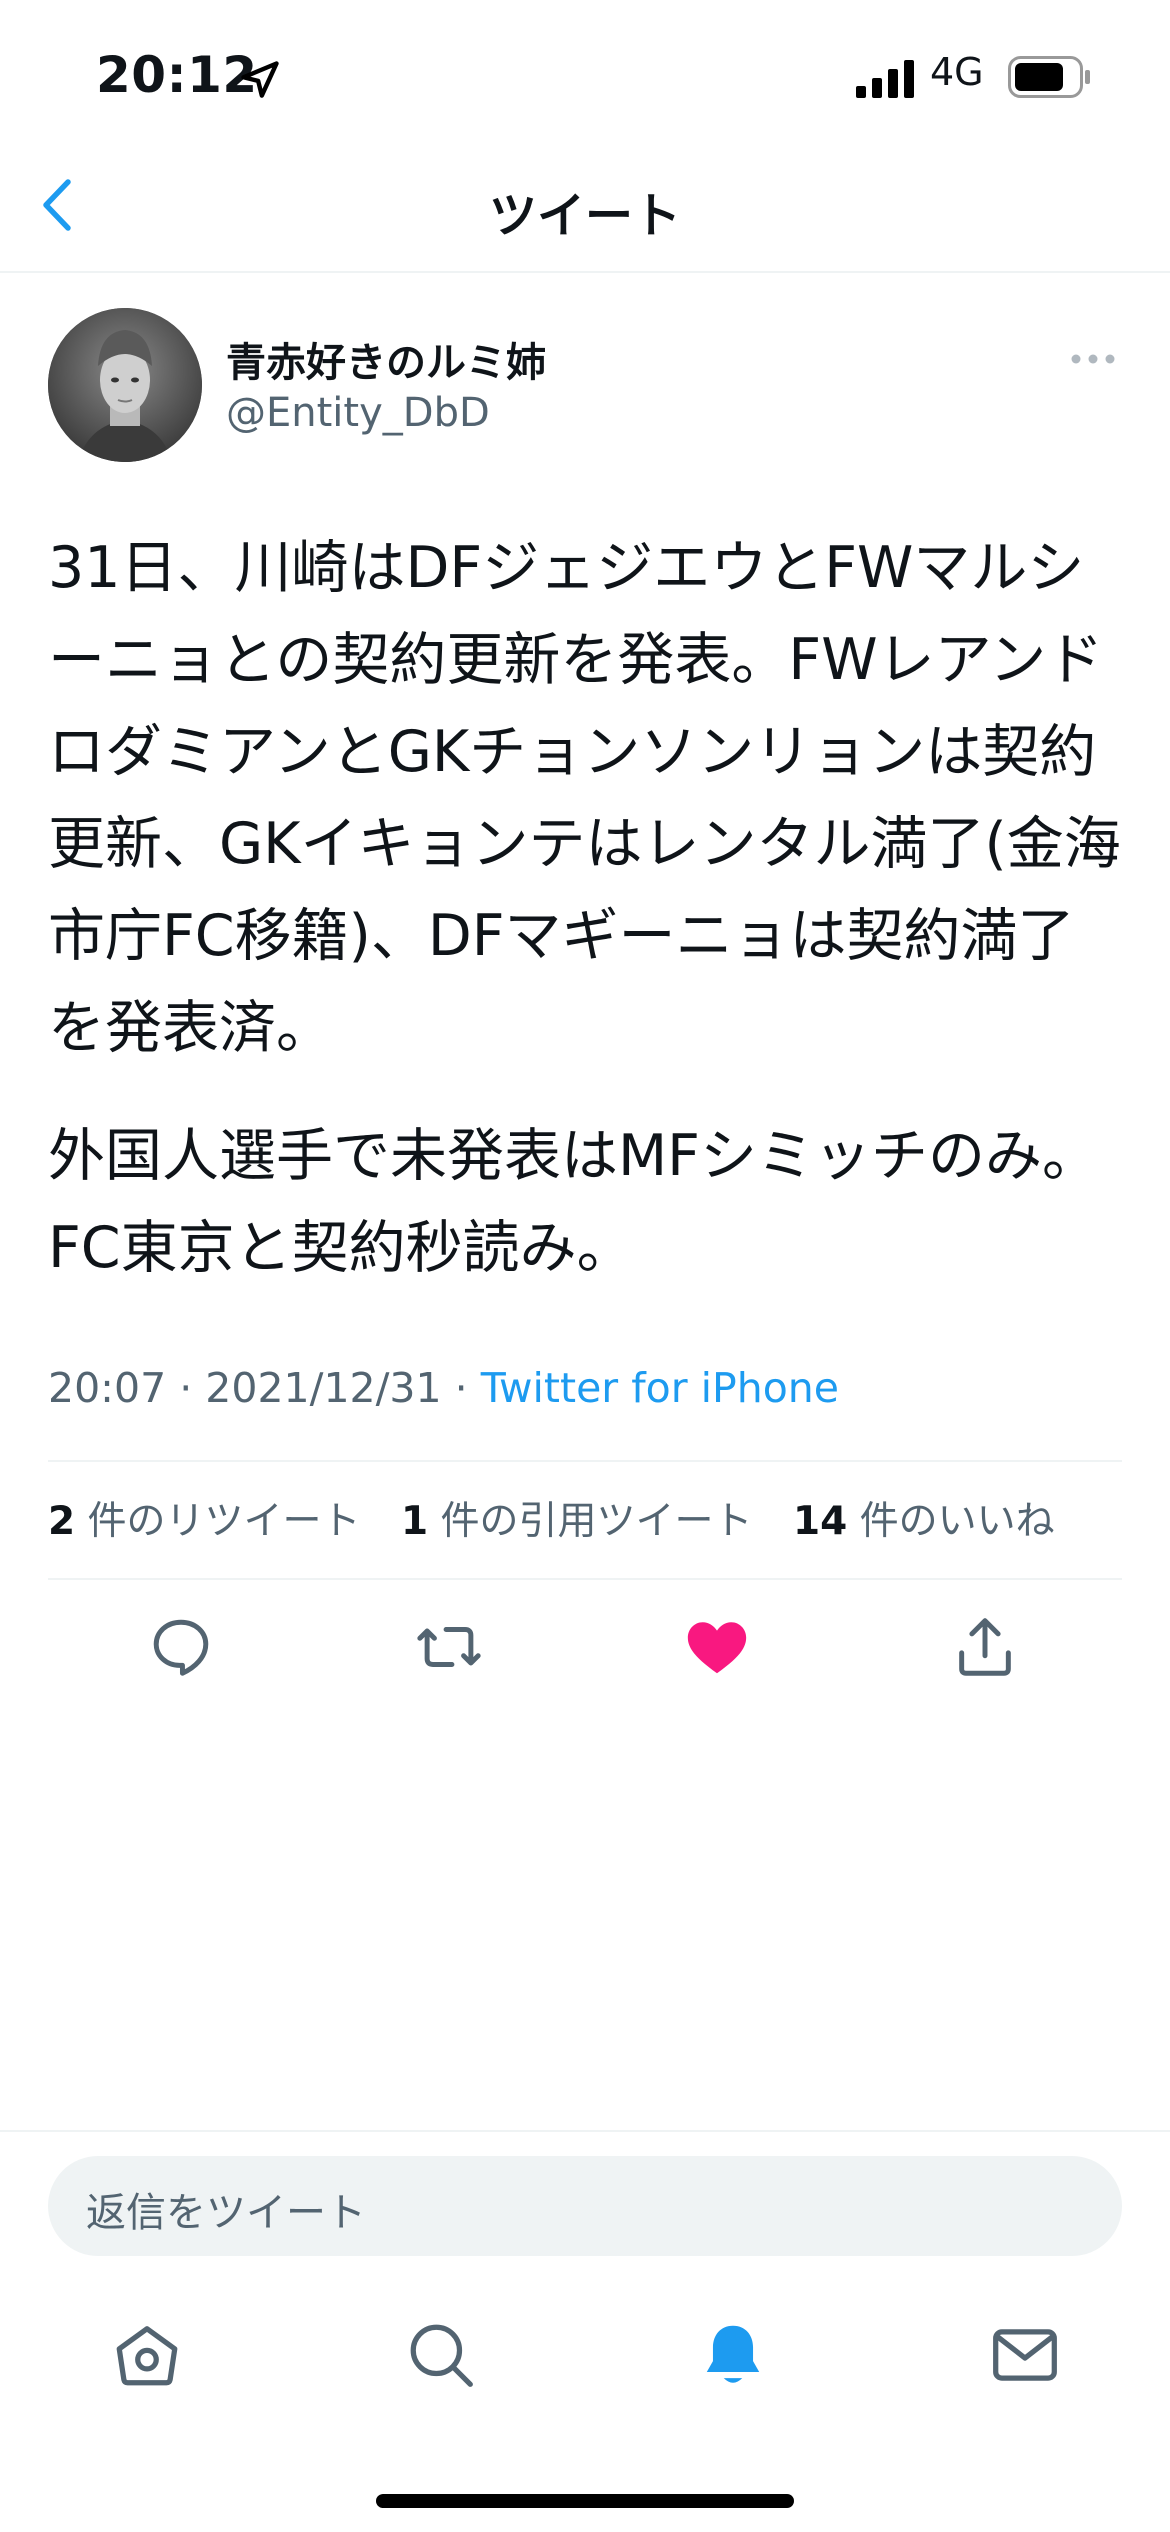  What do you see at coordinates (885, 79) in the screenshot?
I see `signal-bars-icon` at bounding box center [885, 79].